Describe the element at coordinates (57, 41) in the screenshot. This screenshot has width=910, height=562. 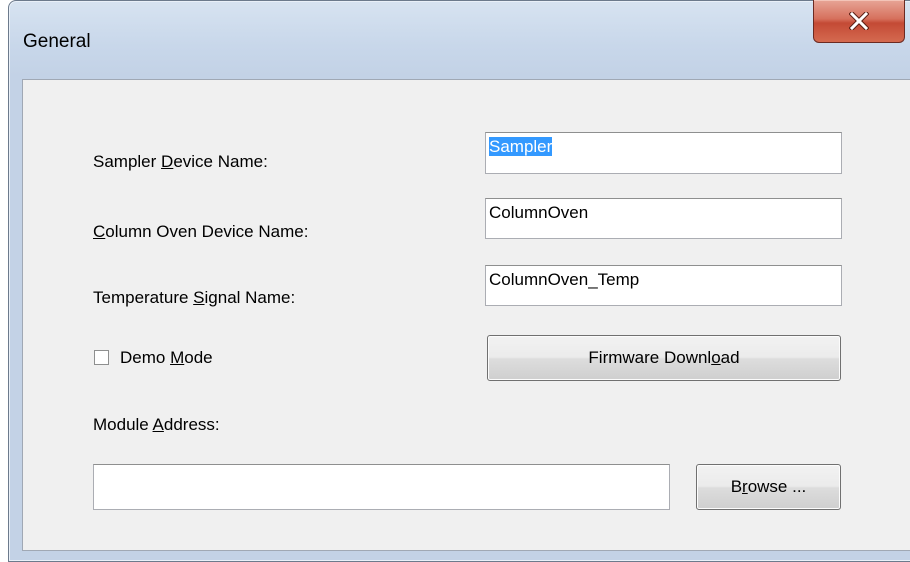
I see `window-title: General` at that location.